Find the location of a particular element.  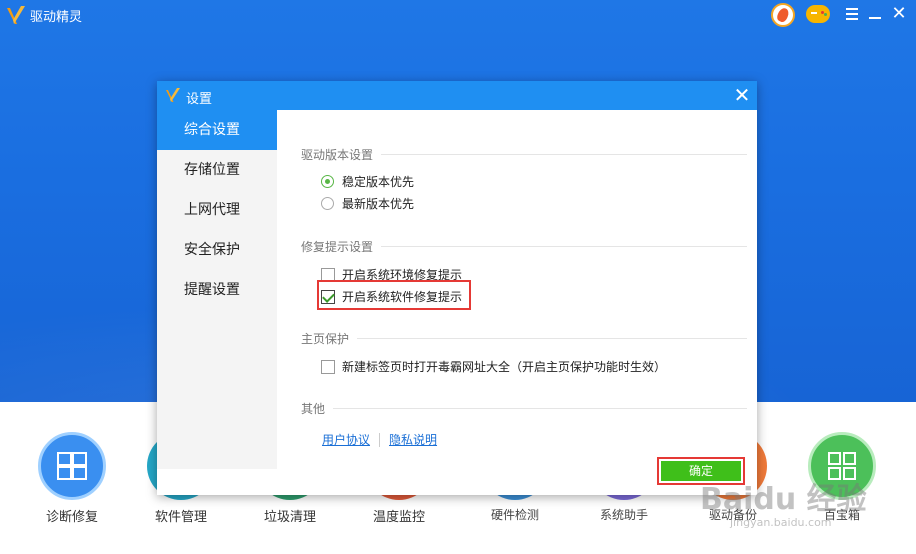

tool-label: 硬件检测 is located at coordinates (514, 515).